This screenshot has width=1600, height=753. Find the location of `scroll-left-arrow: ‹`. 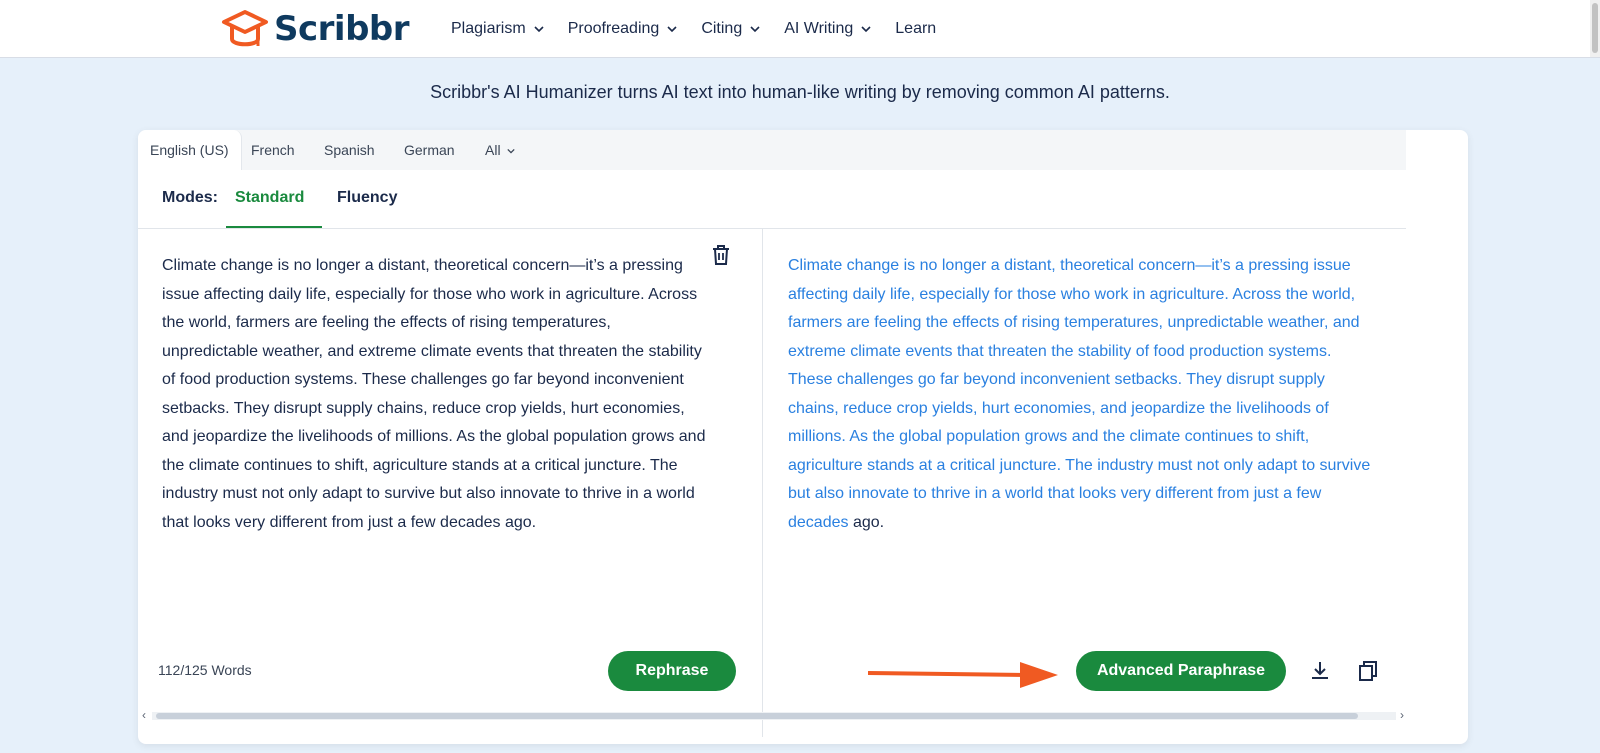

scroll-left-arrow: ‹ is located at coordinates (144, 715).